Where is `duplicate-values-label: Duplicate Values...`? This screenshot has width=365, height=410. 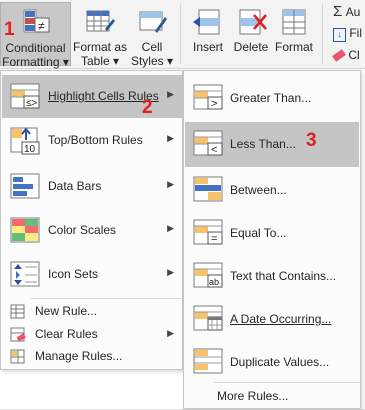 duplicate-values-label: Duplicate Values... is located at coordinates (280, 362).